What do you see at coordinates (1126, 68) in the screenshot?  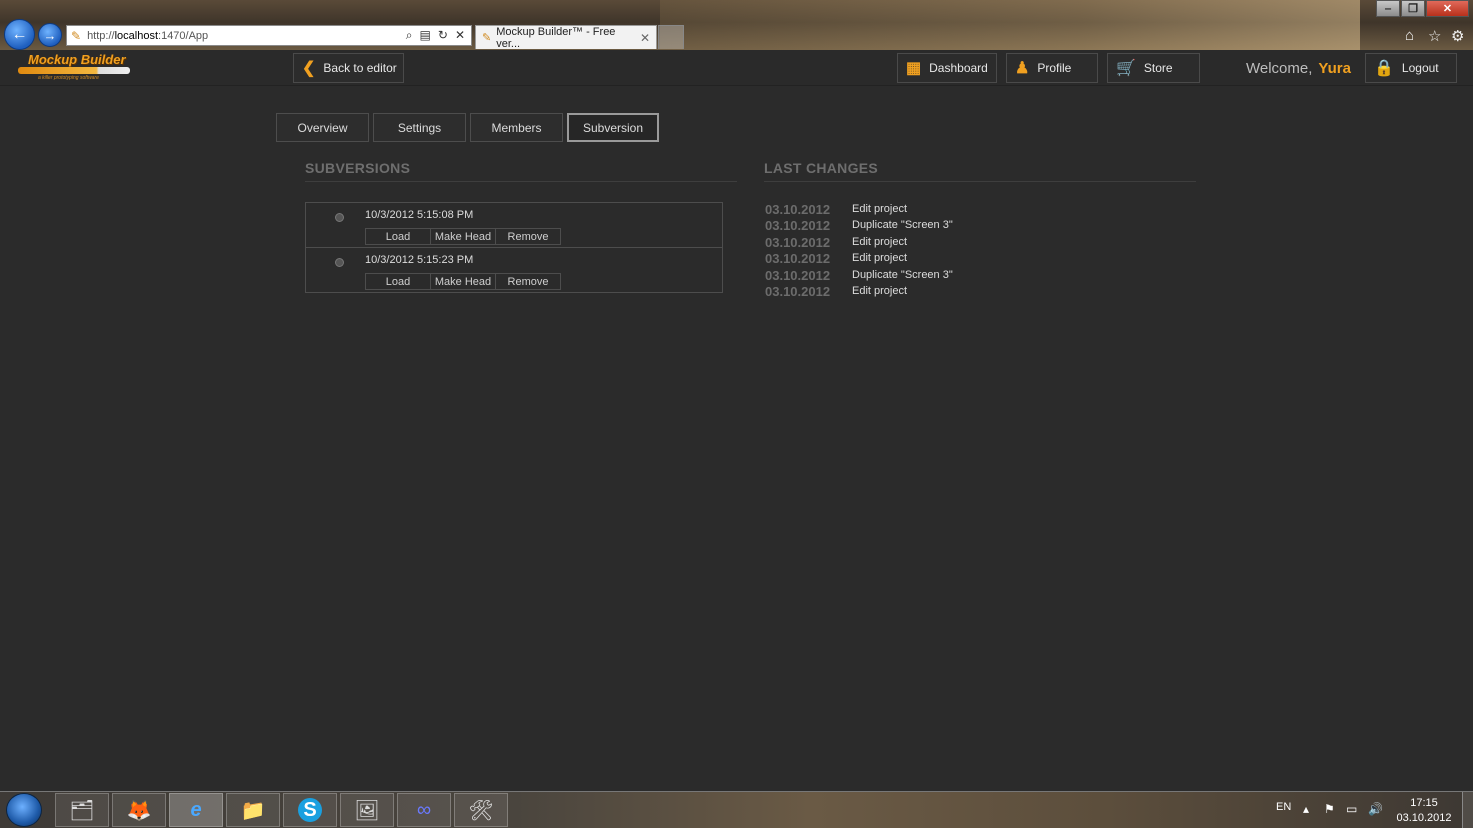 I see `shopping-cart-icon: 🛒` at bounding box center [1126, 68].